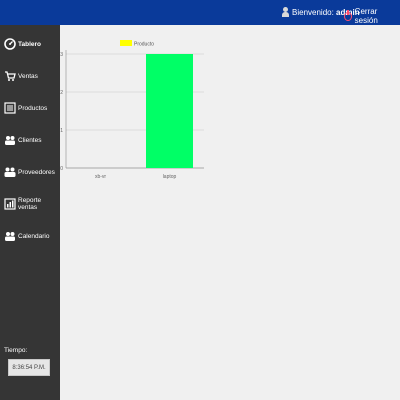 This screenshot has width=400, height=400. What do you see at coordinates (169, 111) in the screenshot?
I see `bar-laptop` at bounding box center [169, 111].